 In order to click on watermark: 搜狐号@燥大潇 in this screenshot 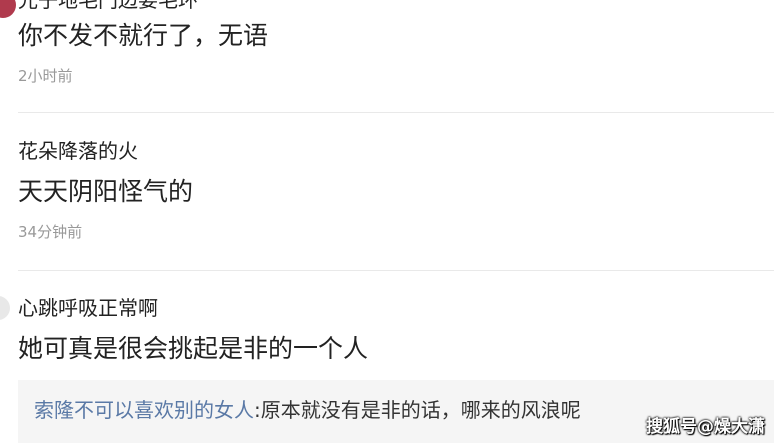, I will do `click(705, 427)`.